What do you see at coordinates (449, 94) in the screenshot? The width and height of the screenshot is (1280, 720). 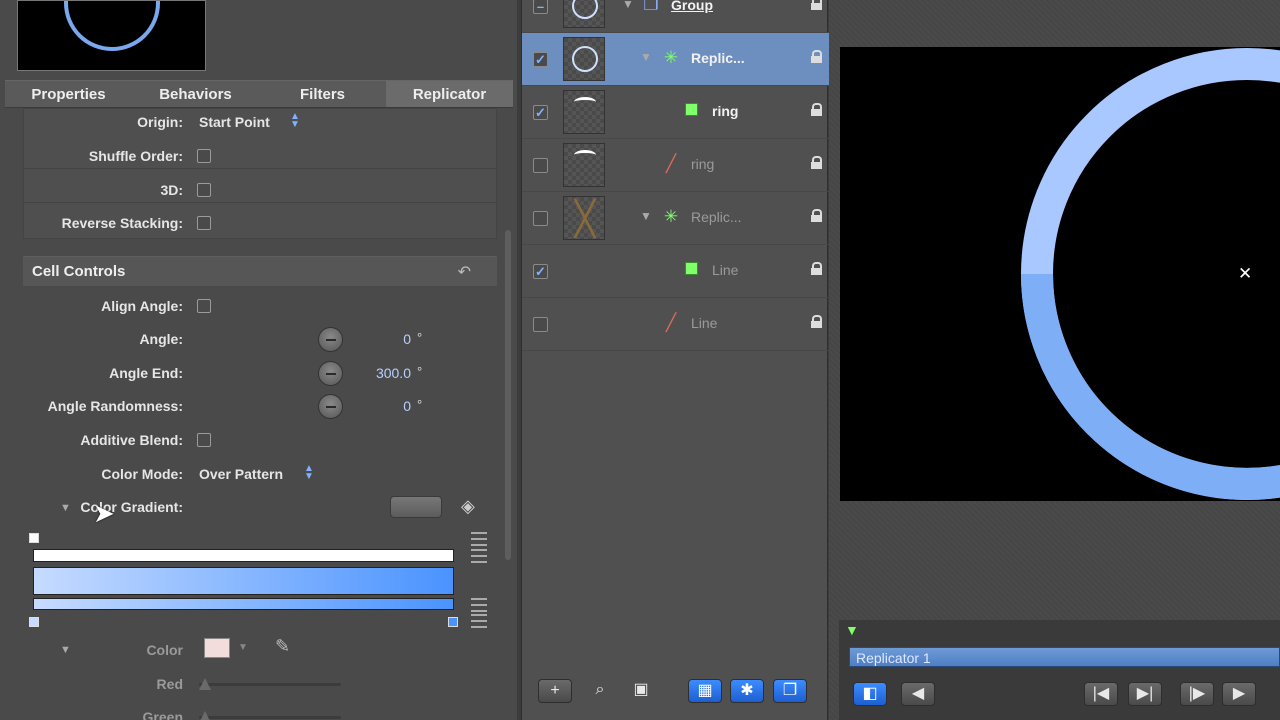 I see `tab-replicator: Replicator` at bounding box center [449, 94].